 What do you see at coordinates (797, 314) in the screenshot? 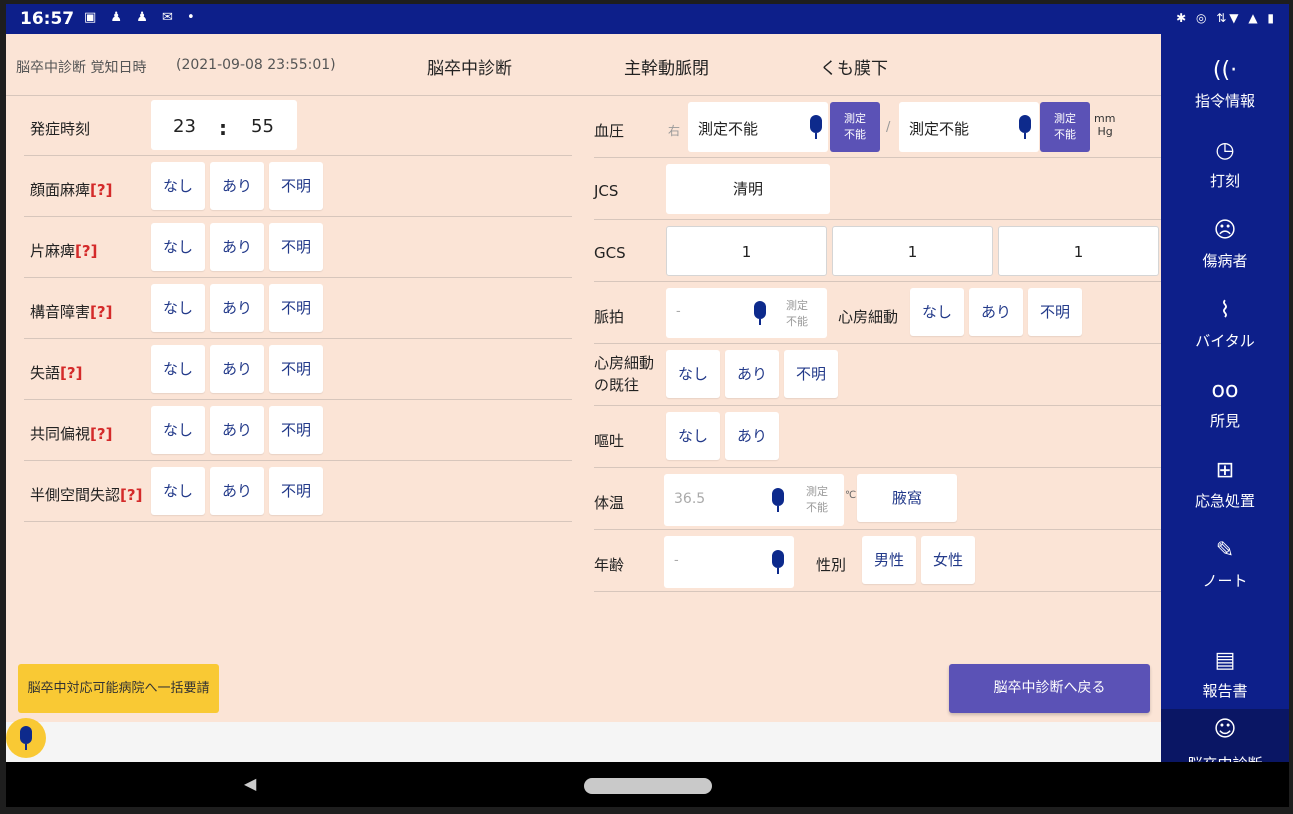
I see `pulse-unmeasurable-button: 測定 不能` at bounding box center [797, 314].